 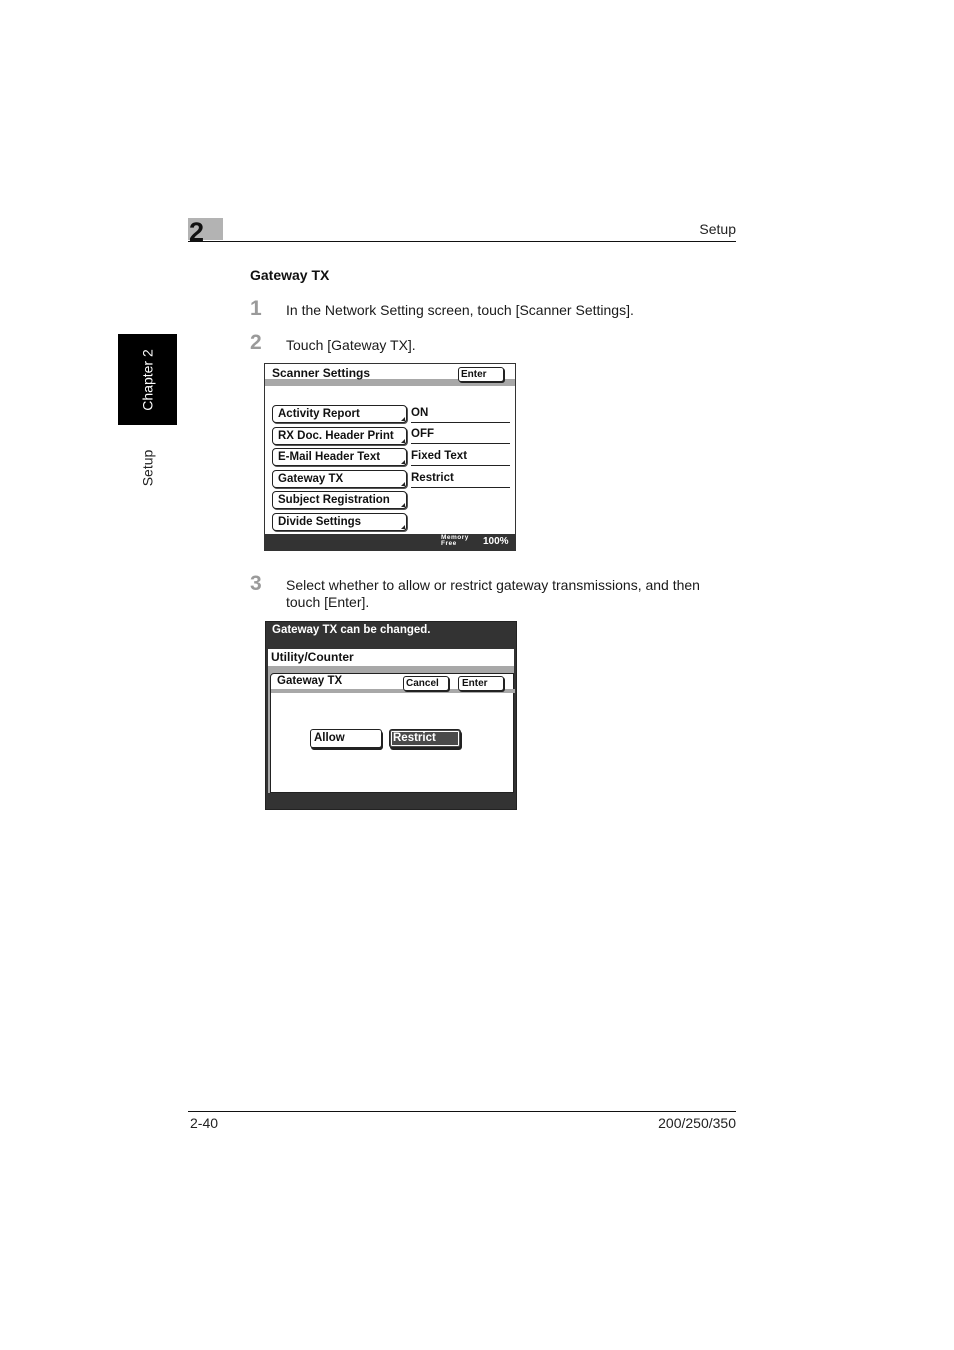 I want to click on gateway-tx-dialog: Gateway TX Cancel Enter Allow Restrict, so click(x=392, y=733).